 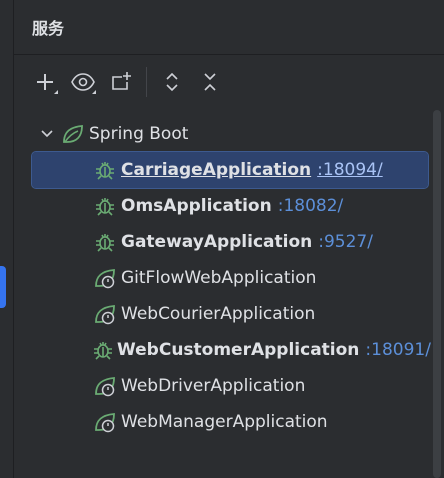 I want to click on active-tool-indicator, so click(x=3, y=287).